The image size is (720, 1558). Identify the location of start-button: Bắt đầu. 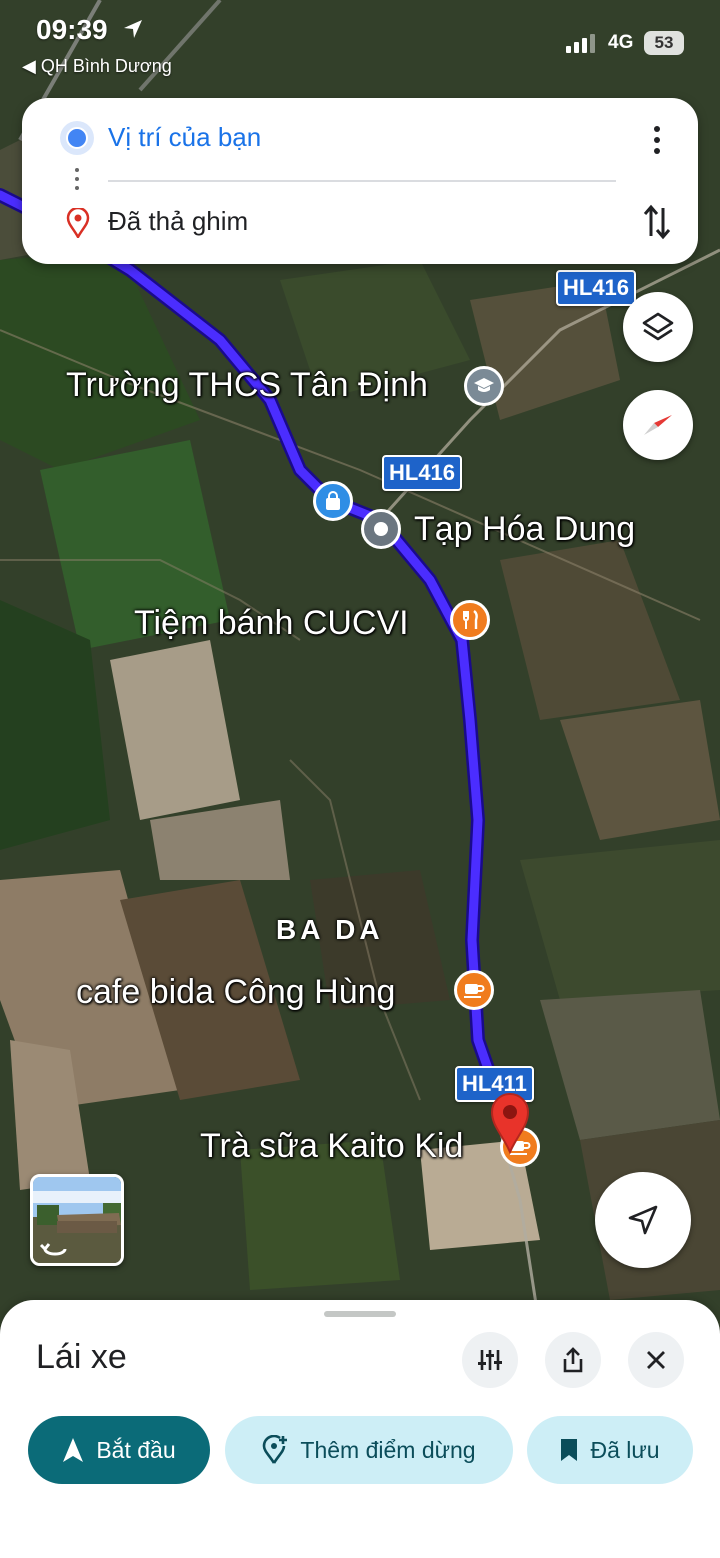
(119, 1450).